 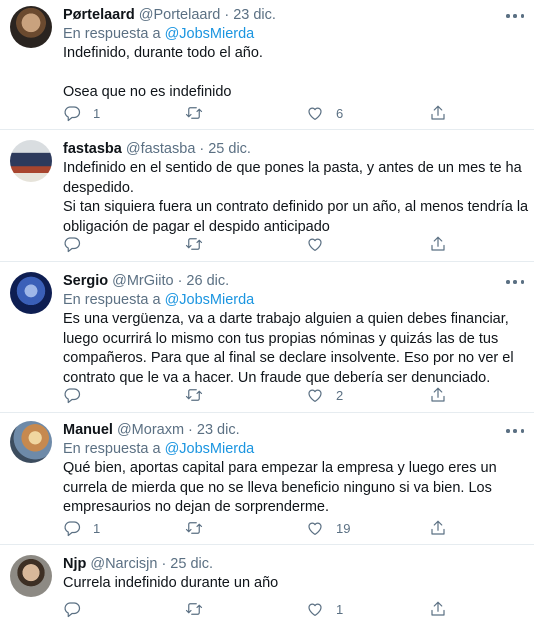 I want to click on reply-count: 1, so click(x=97, y=113).